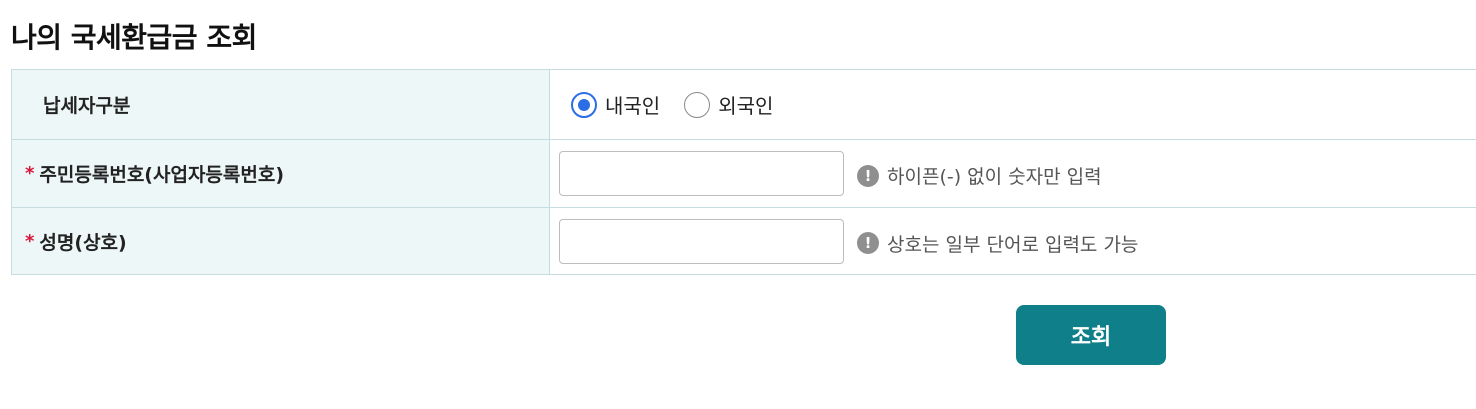  Describe the element at coordinates (281, 241) in the screenshot. I see `name-label-cell: * 성명(상호)` at that location.